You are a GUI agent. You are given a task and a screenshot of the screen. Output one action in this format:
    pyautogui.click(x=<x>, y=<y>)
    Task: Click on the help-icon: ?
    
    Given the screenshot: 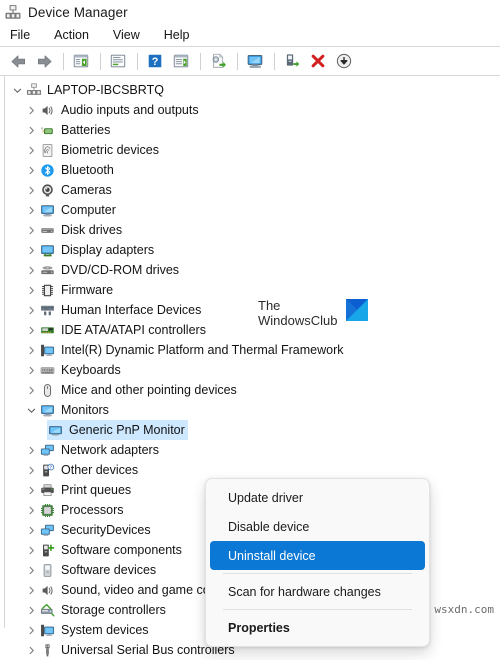 What is the action you would take?
    pyautogui.click(x=155, y=61)
    